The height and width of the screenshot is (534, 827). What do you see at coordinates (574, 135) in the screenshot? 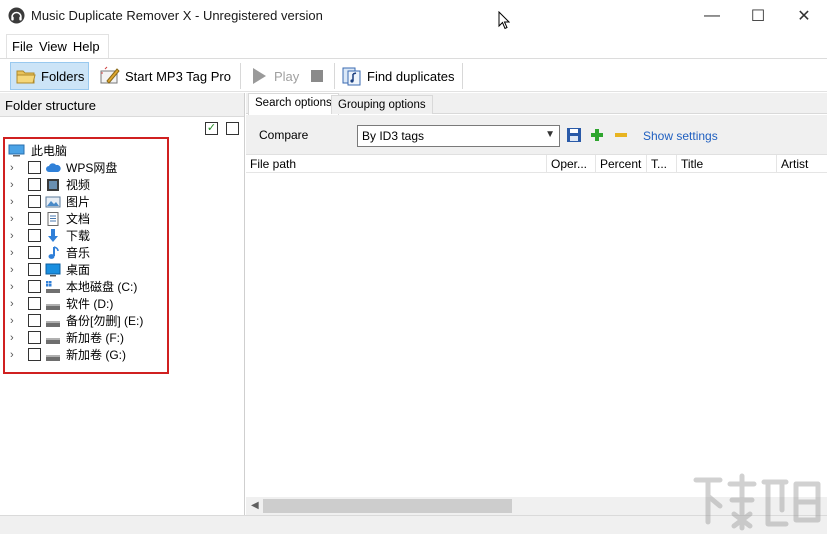
I see `save-icon` at bounding box center [574, 135].